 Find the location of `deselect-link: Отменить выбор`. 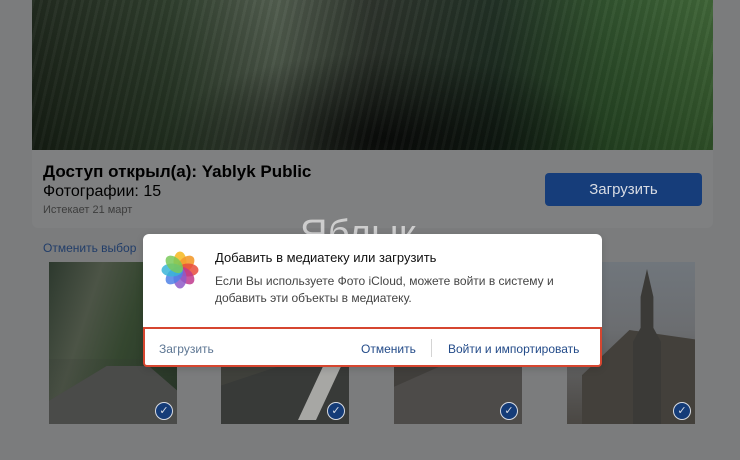

deselect-link: Отменить выбор is located at coordinates (89, 248).